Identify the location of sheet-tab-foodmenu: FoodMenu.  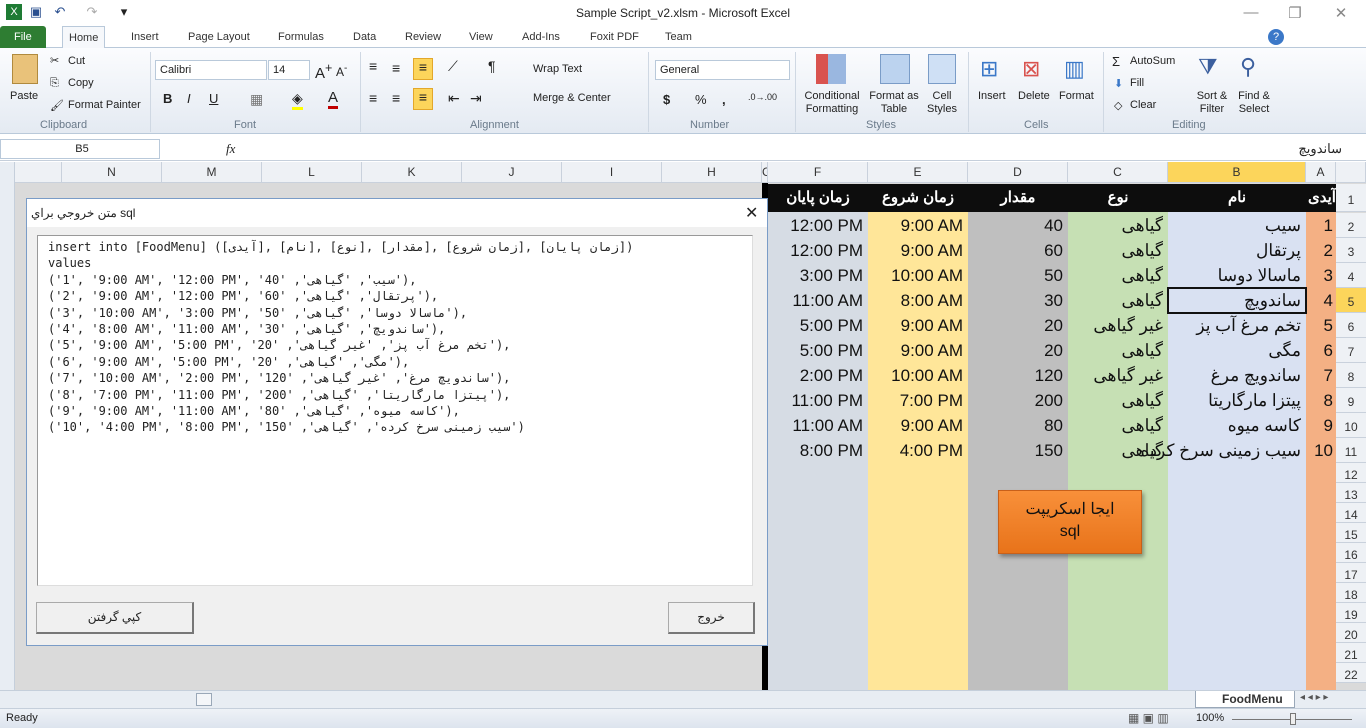
(1245, 699).